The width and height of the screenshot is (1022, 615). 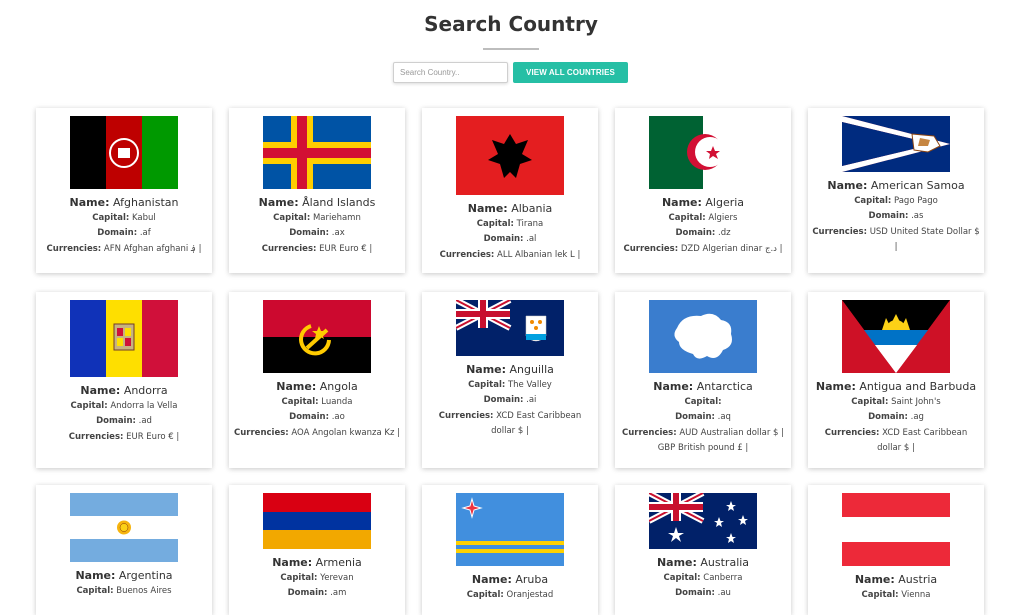 What do you see at coordinates (152, 248) in the screenshot?
I see `currencies-value: AFN Afghan afghani ؋ |` at bounding box center [152, 248].